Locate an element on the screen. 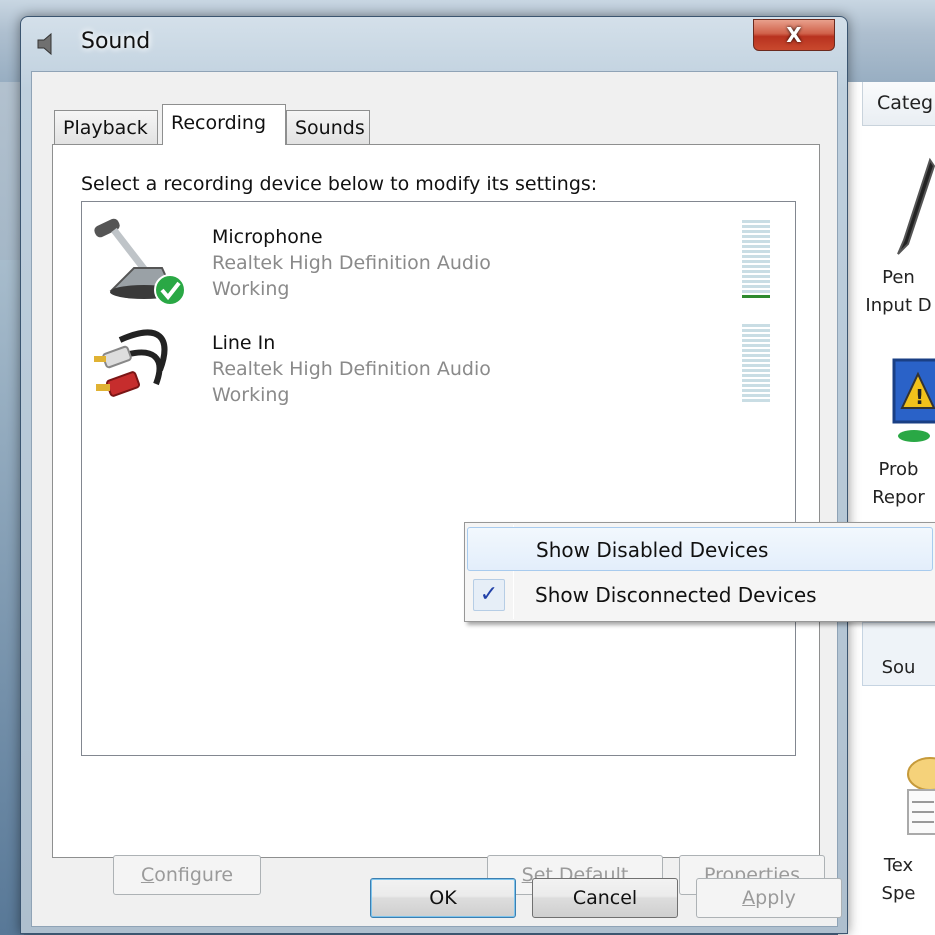 The width and height of the screenshot is (935, 935). problem-reports-icon: ! is located at coordinates (912, 400).